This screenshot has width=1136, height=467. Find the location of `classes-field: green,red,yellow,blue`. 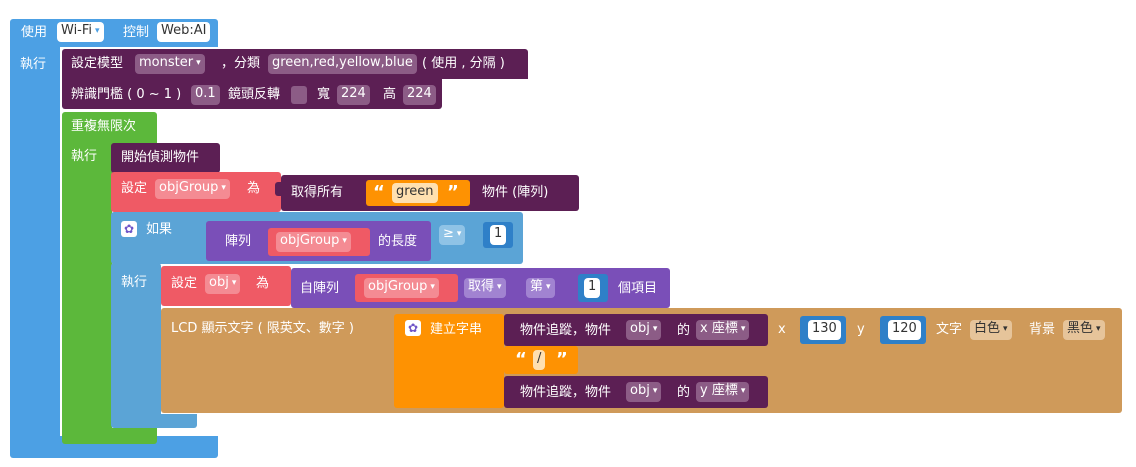

classes-field: green,red,yellow,blue is located at coordinates (342, 64).